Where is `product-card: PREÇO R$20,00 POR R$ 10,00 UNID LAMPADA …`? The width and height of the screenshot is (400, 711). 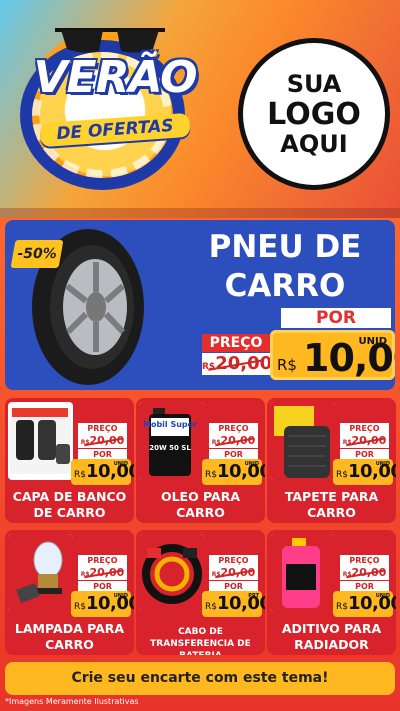
product-card: PREÇO R$20,00 POR R$ 10,00 UNID LAMPADA … is located at coordinates (69, 592).